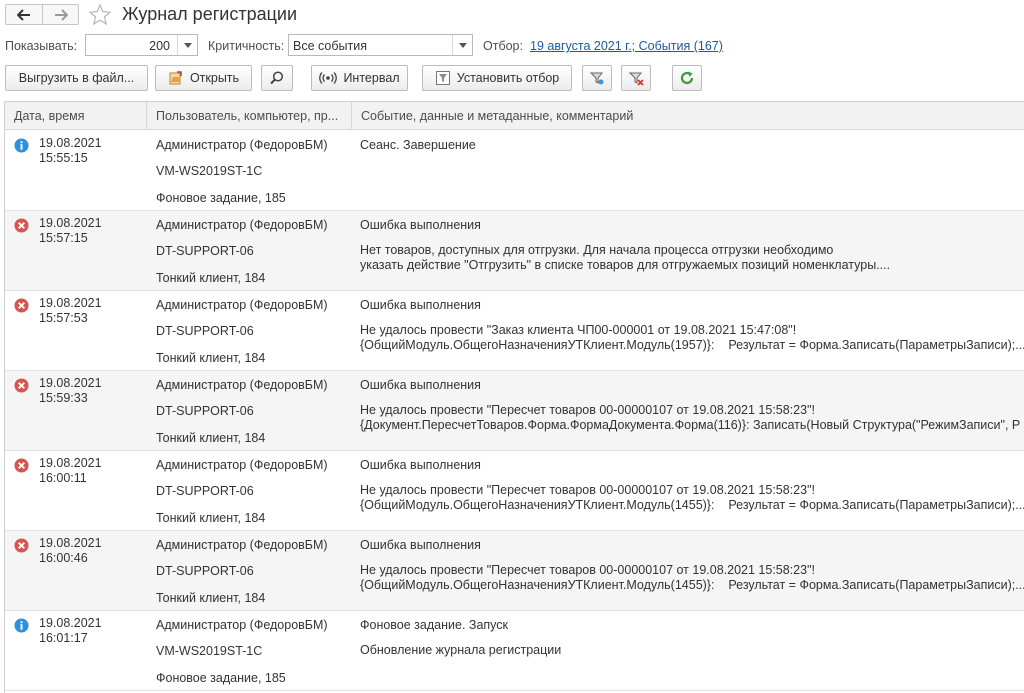  I want to click on datetime-cell: 19.08.2021 15:57:15, so click(70, 231).